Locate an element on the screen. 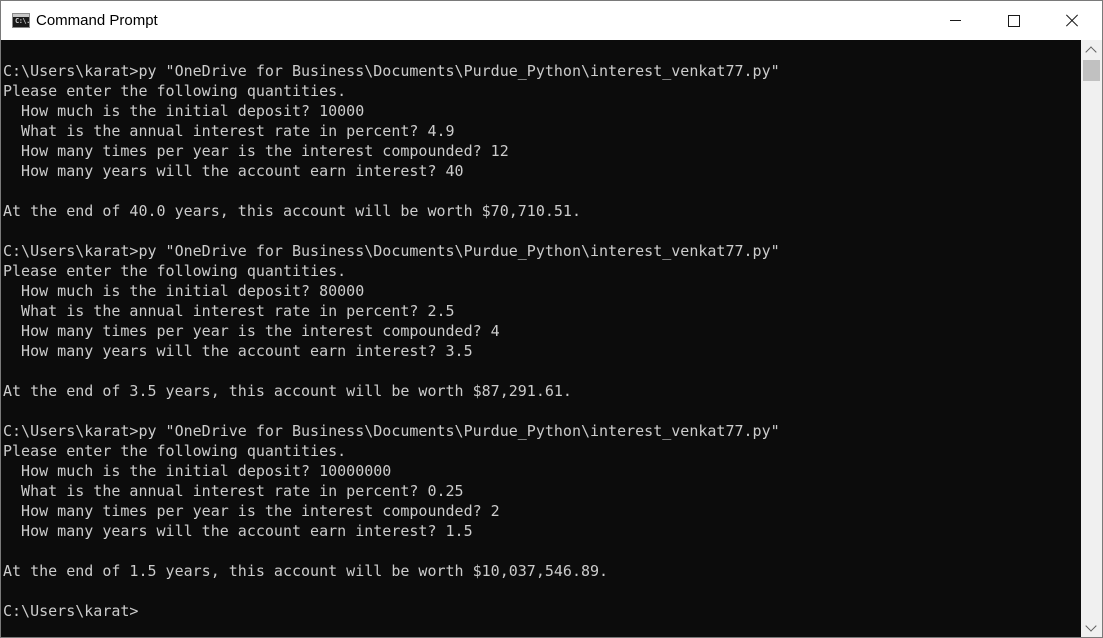 The image size is (1103, 638). maximize-icon is located at coordinates (1014, 21).